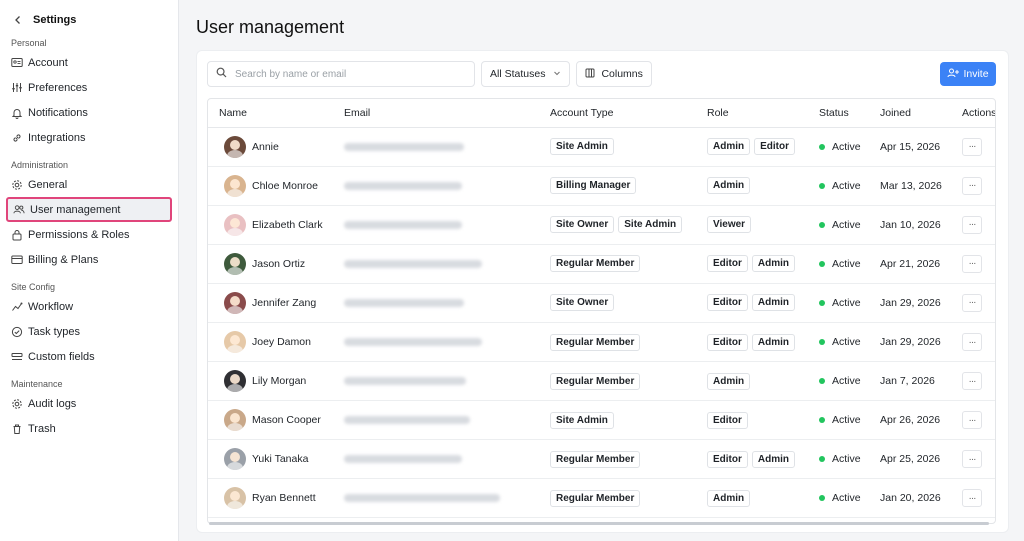  Describe the element at coordinates (910, 381) in the screenshot. I see `joined-date: Jan 7, 2026` at that location.